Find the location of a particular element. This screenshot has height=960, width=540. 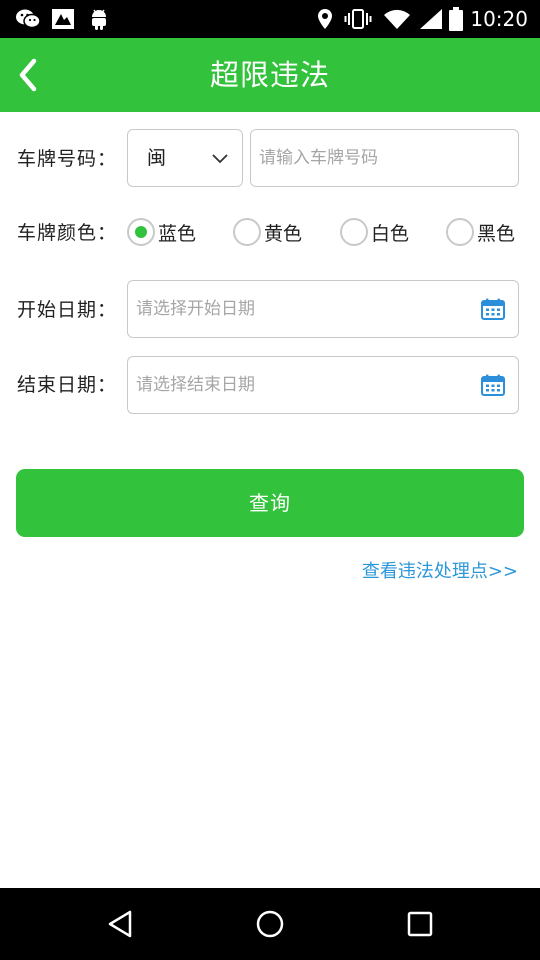

color-option-black: 黑色 is located at coordinates (480, 232).